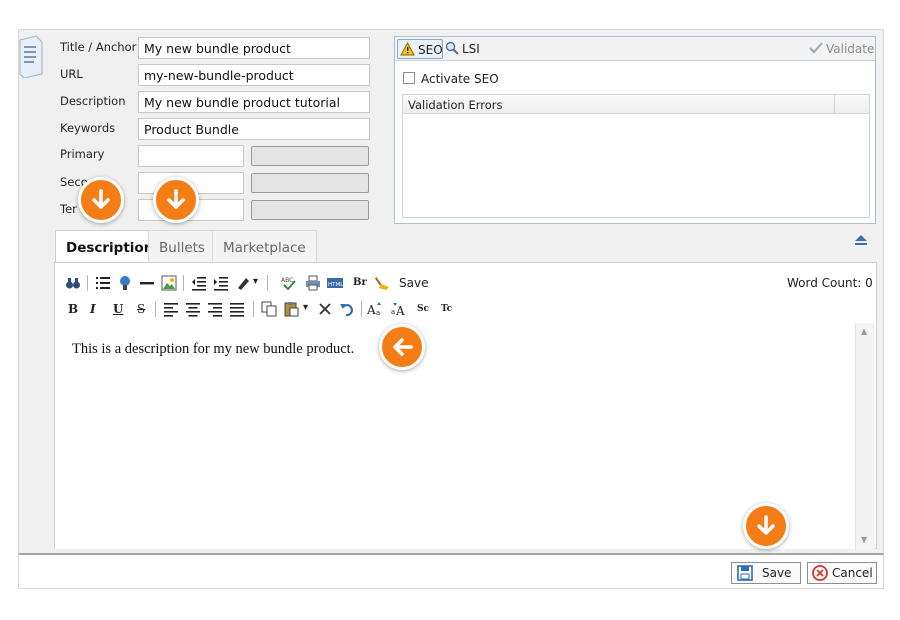  What do you see at coordinates (291, 311) in the screenshot?
I see `paste-icon` at bounding box center [291, 311].